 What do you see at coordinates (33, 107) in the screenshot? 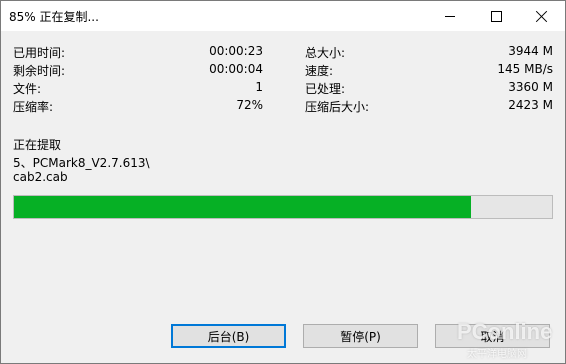
I see `compression-ratio-label: 压缩率:` at bounding box center [33, 107].